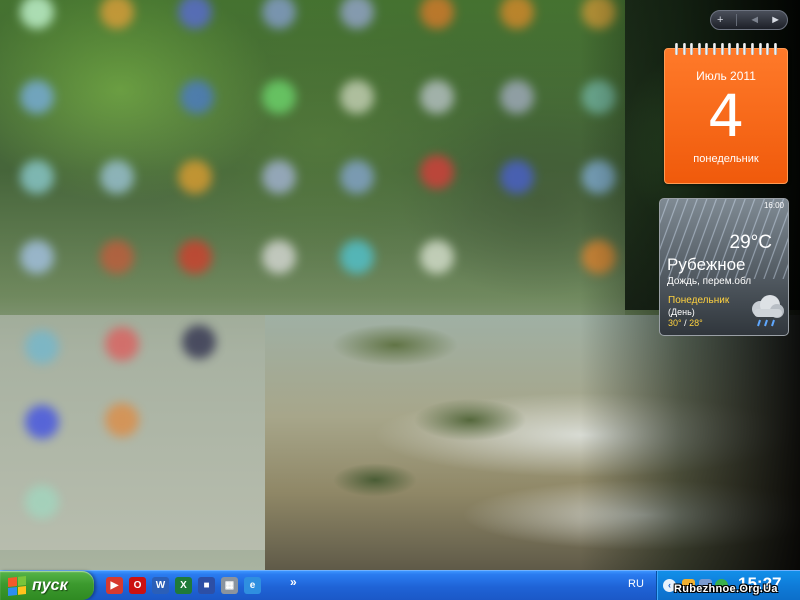  Describe the element at coordinates (675, 323) in the screenshot. I see `forecast-high: 30°` at that location.